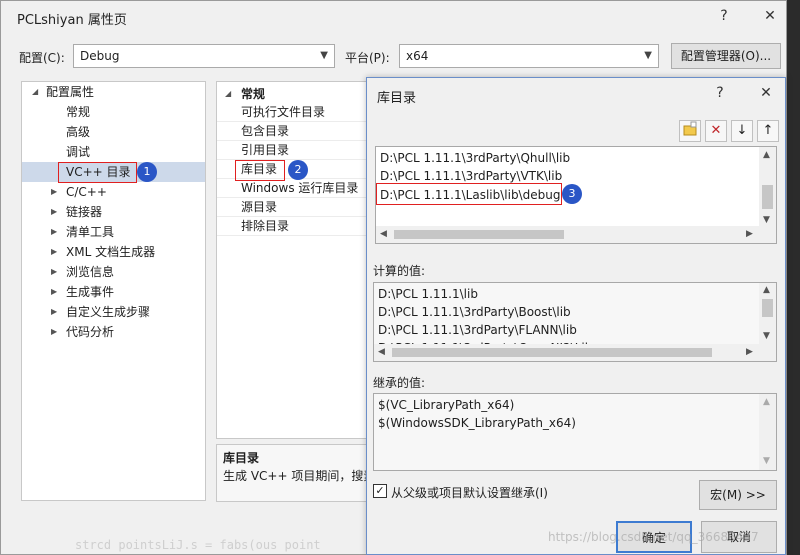  What do you see at coordinates (767, 432) in the screenshot?
I see `inherited-vscroll: ▲ ▼` at bounding box center [767, 432].